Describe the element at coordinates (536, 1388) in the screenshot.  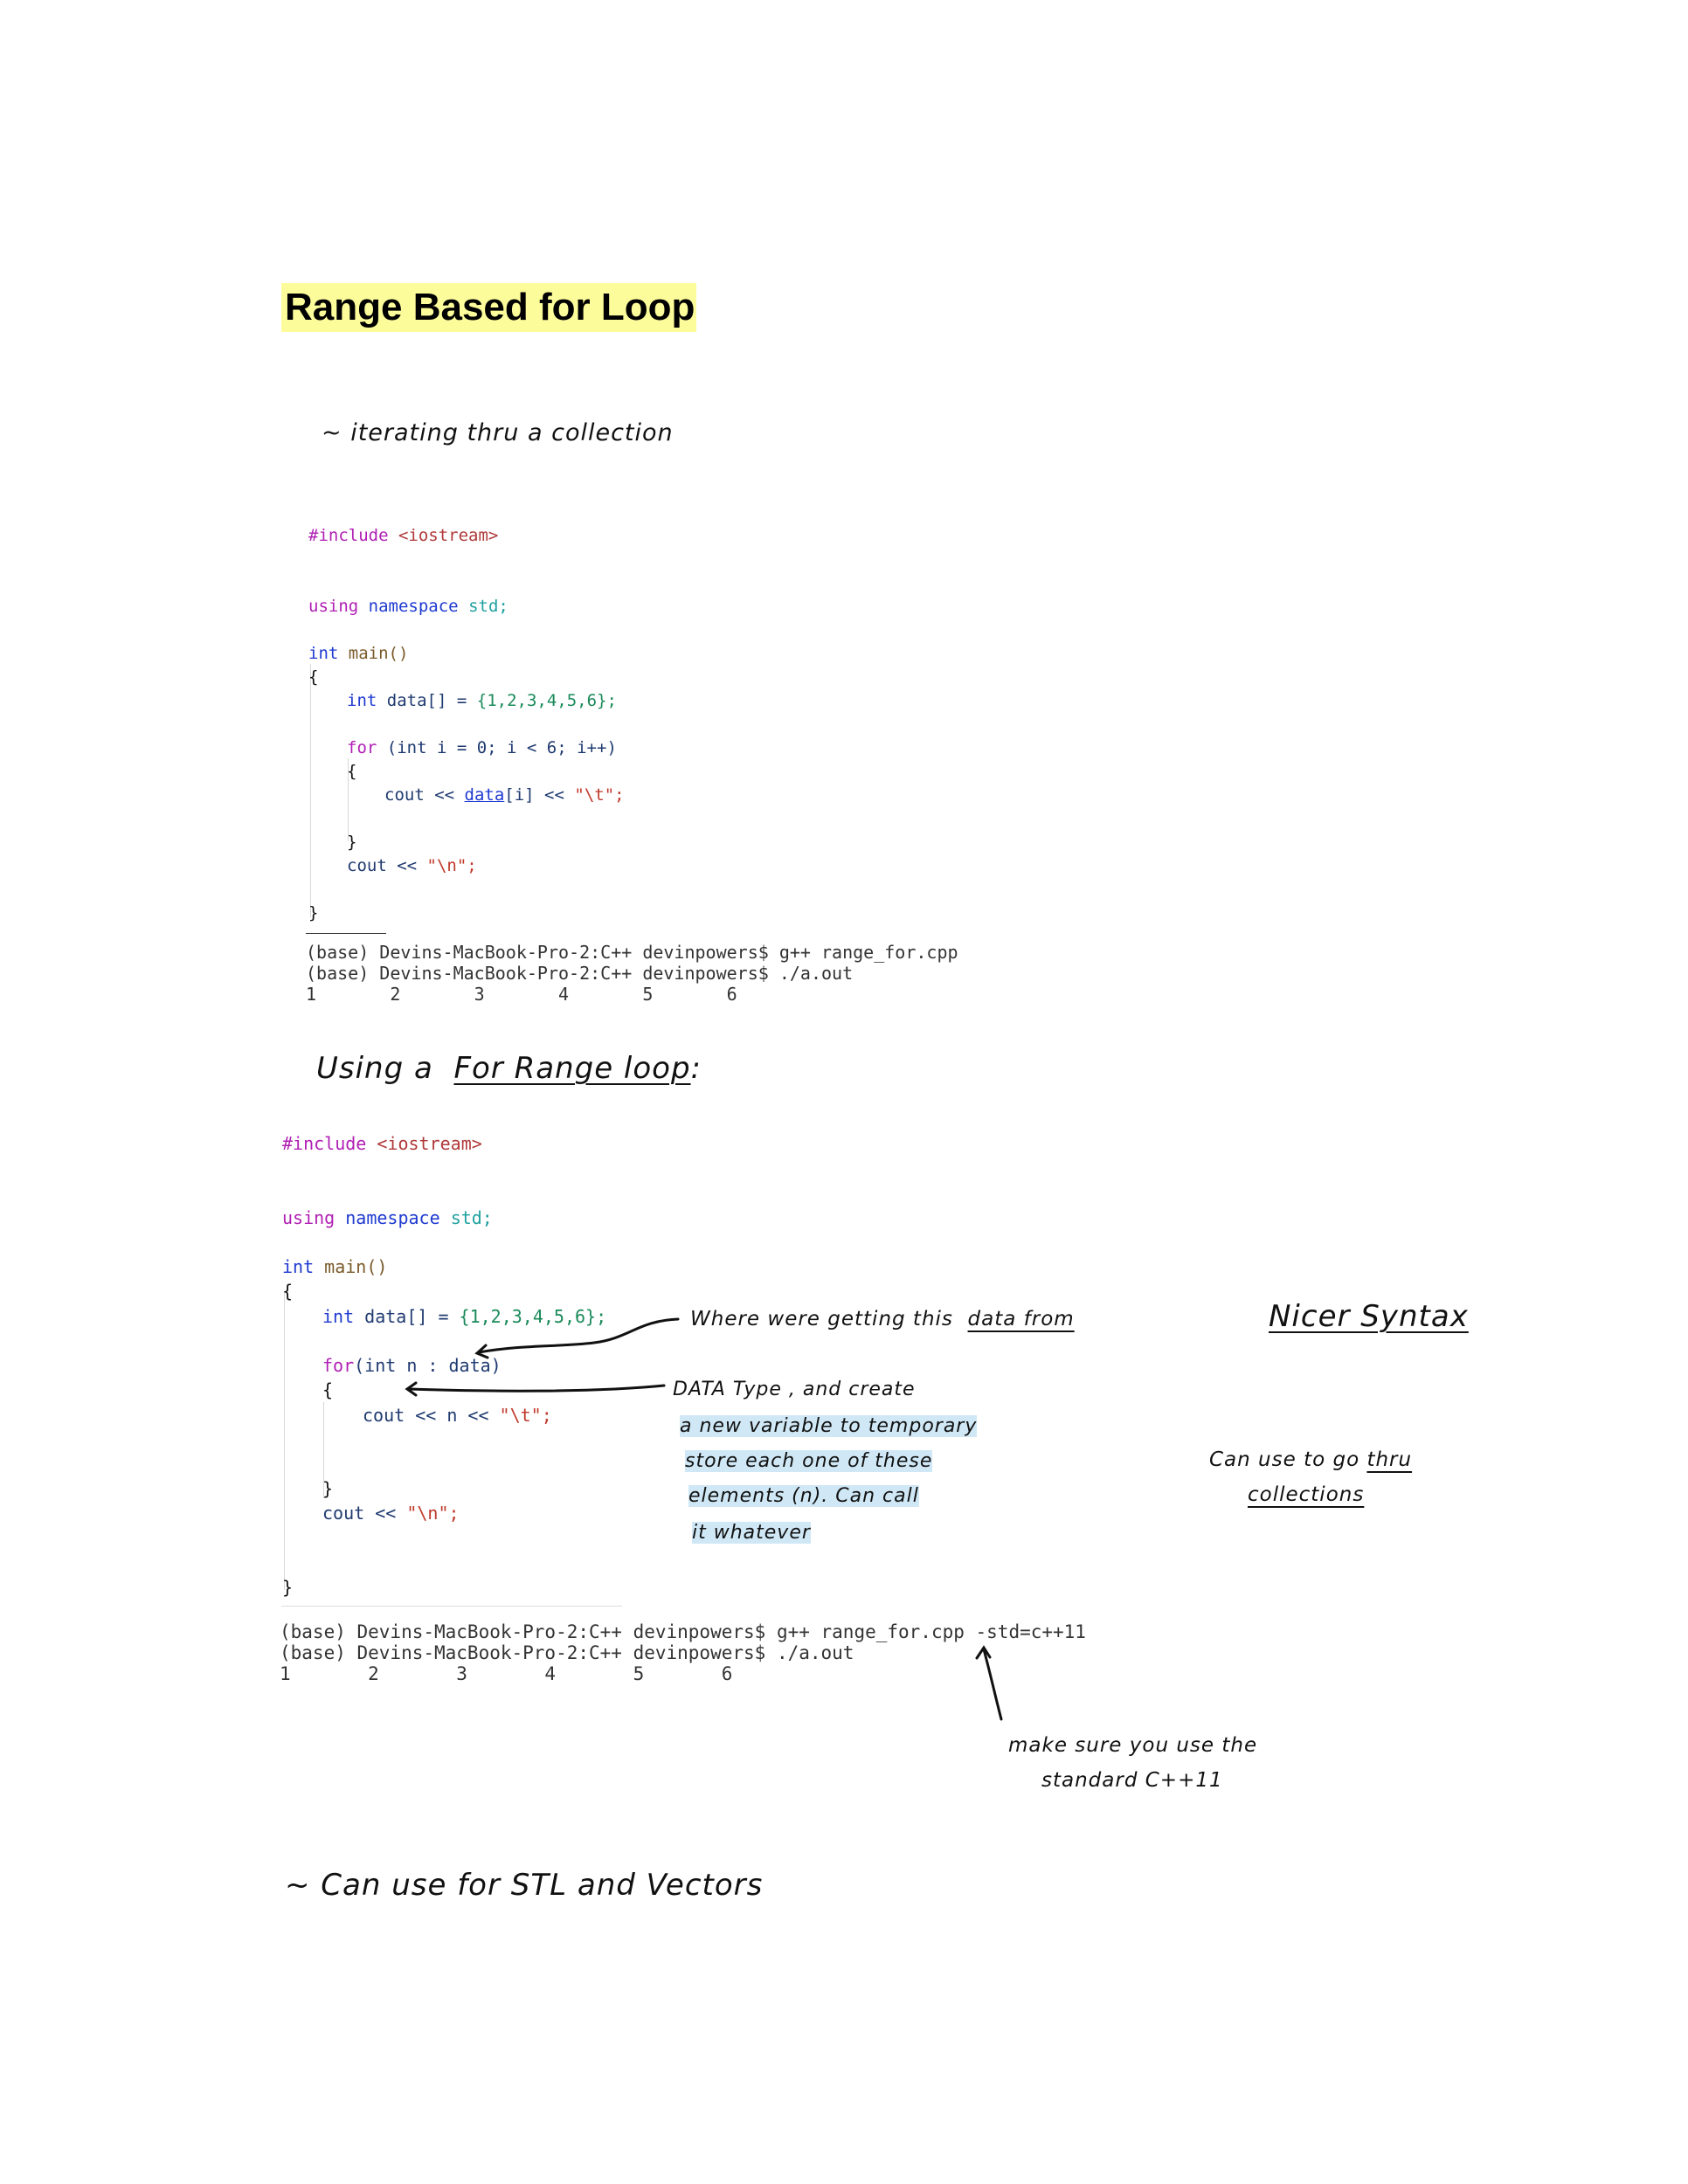
I see `arrow-to-int-n` at that location.